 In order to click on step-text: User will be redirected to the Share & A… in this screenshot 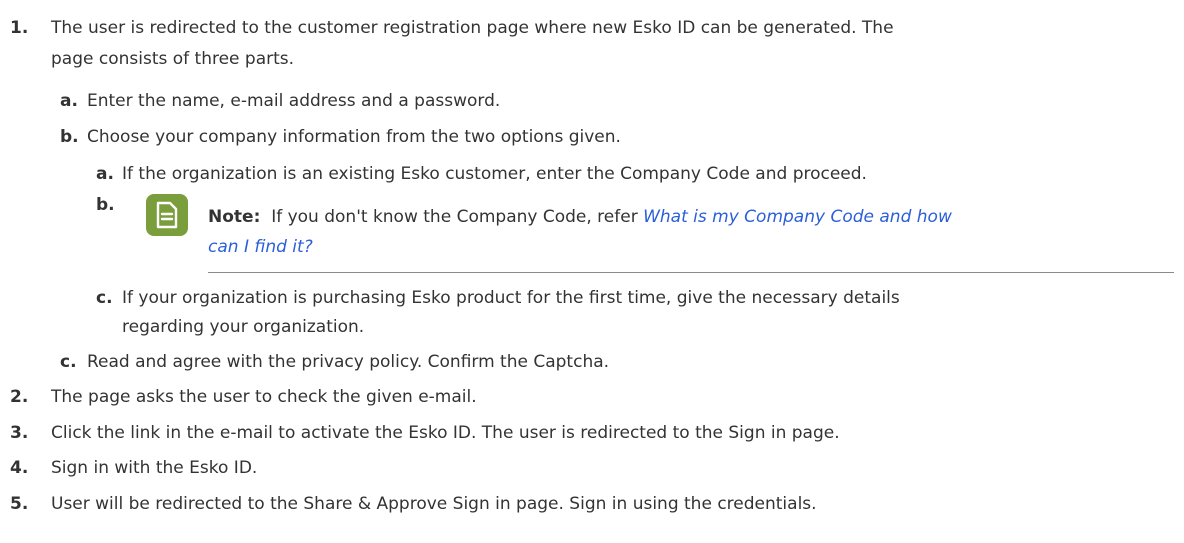, I will do `click(434, 504)`.